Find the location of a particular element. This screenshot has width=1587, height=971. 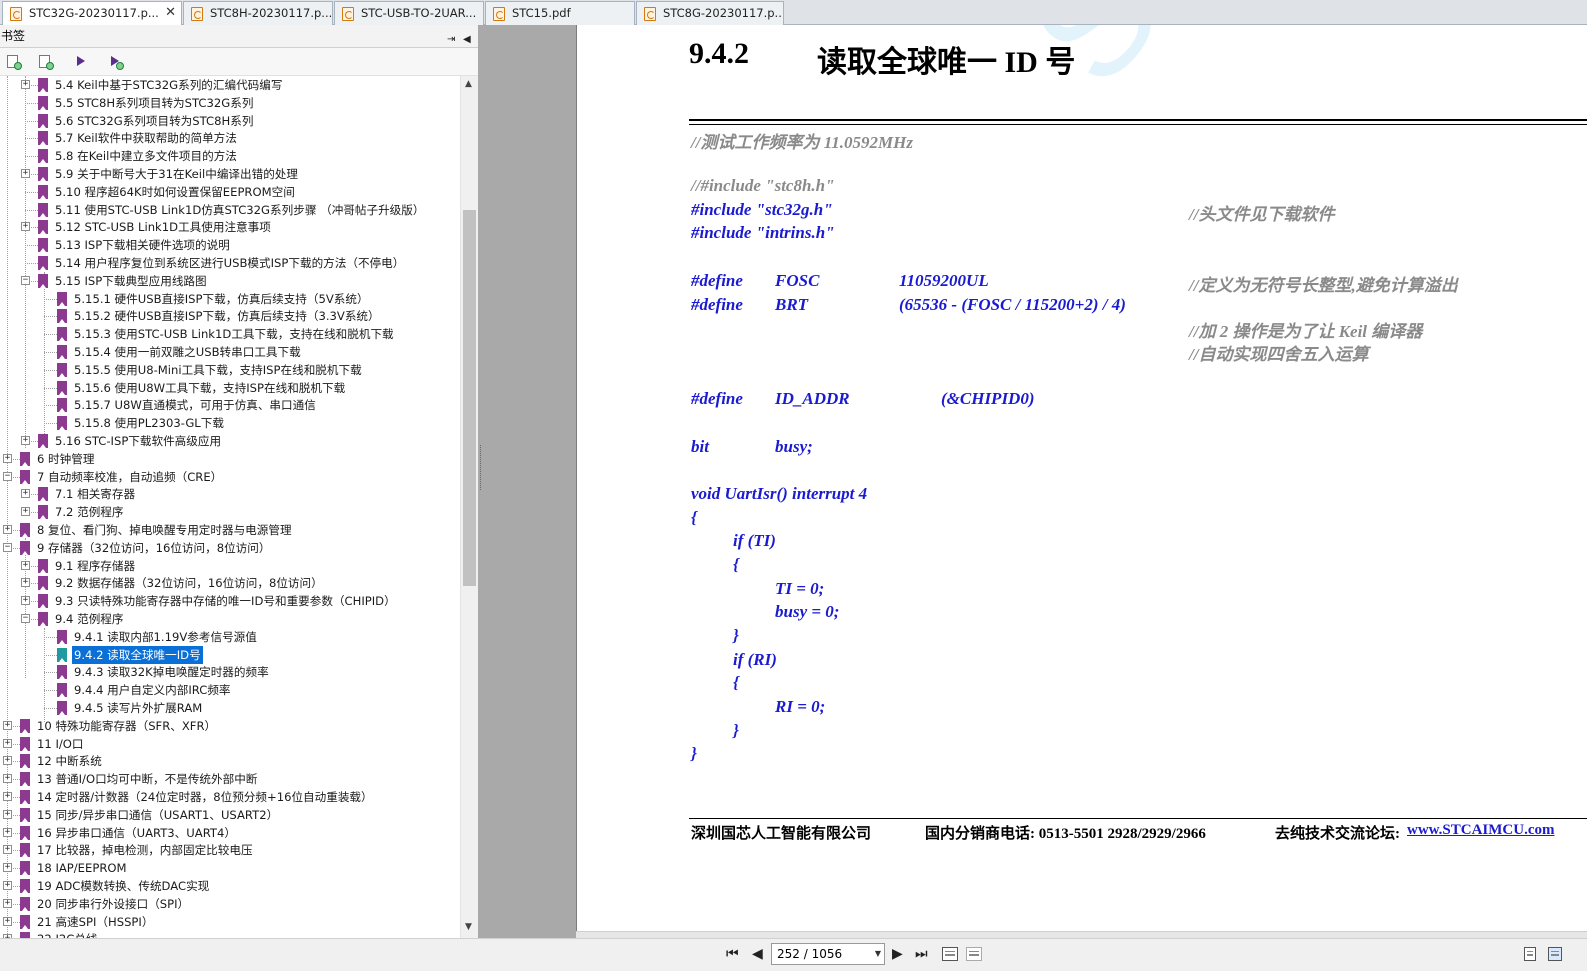

bookmark-item: − 5.15 ISP下载典型应用线路图 is located at coordinates (230, 281).